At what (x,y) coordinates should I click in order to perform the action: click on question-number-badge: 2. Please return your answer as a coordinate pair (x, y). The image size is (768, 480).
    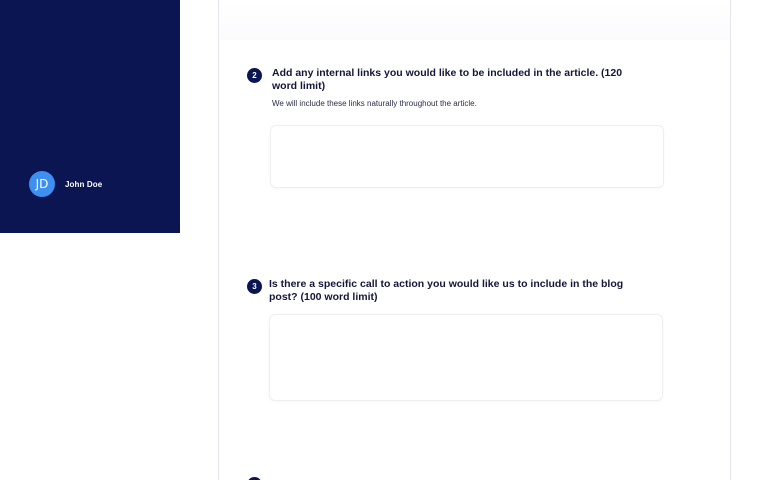
    Looking at the image, I should click on (254, 75).